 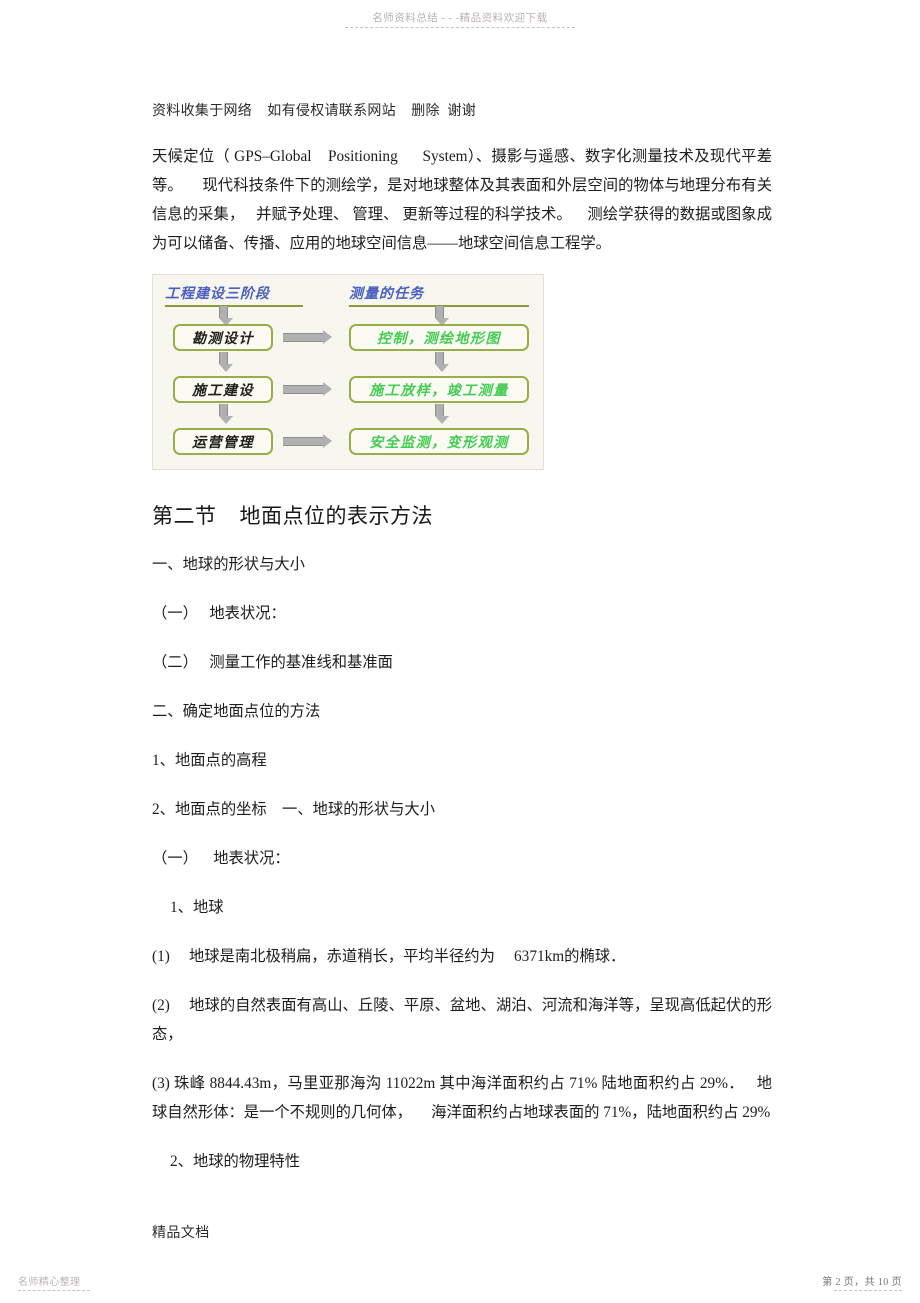 What do you see at coordinates (49, 1282) in the screenshot?
I see `bottom-left-watermark-text: 名师精心整理` at bounding box center [49, 1282].